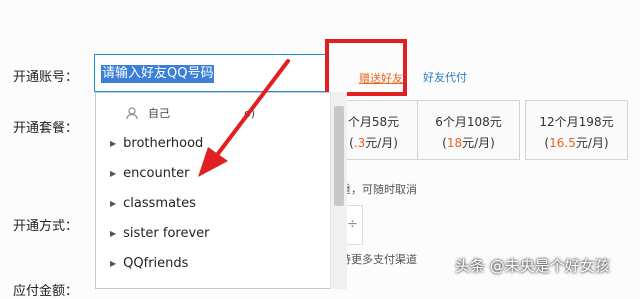 This screenshot has width=640, height=299. Describe the element at coordinates (381, 78) in the screenshot. I see `gift-friend-link: 赠送好友` at that location.